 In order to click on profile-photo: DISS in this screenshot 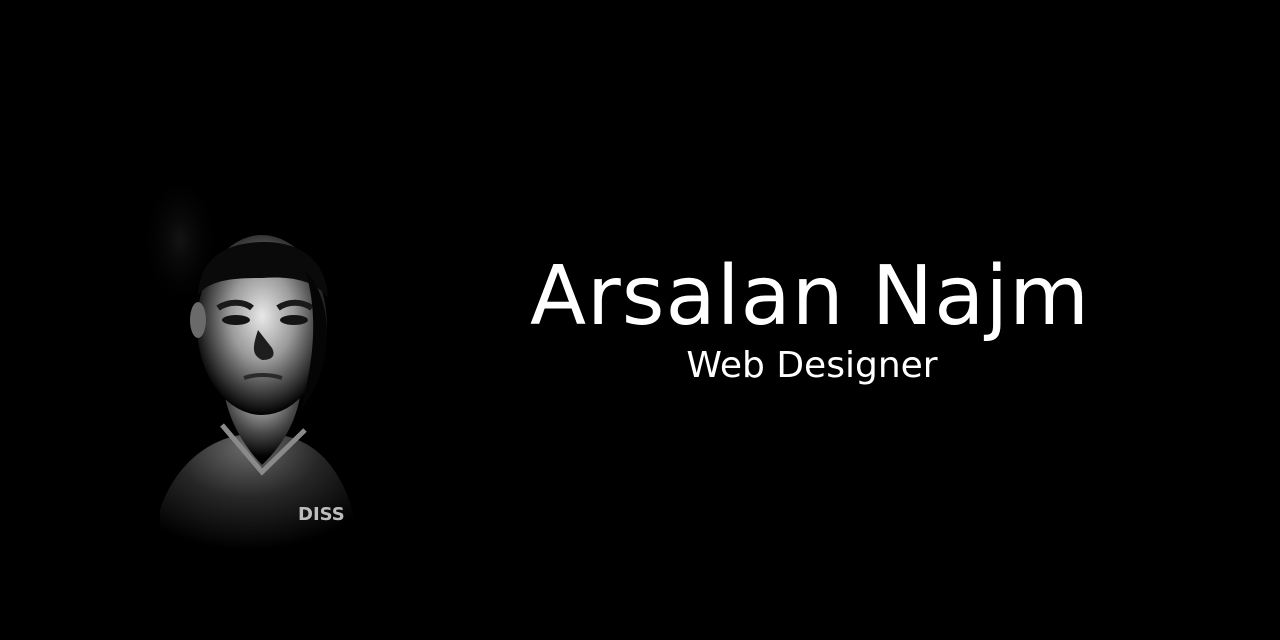, I will do `click(260, 375)`.